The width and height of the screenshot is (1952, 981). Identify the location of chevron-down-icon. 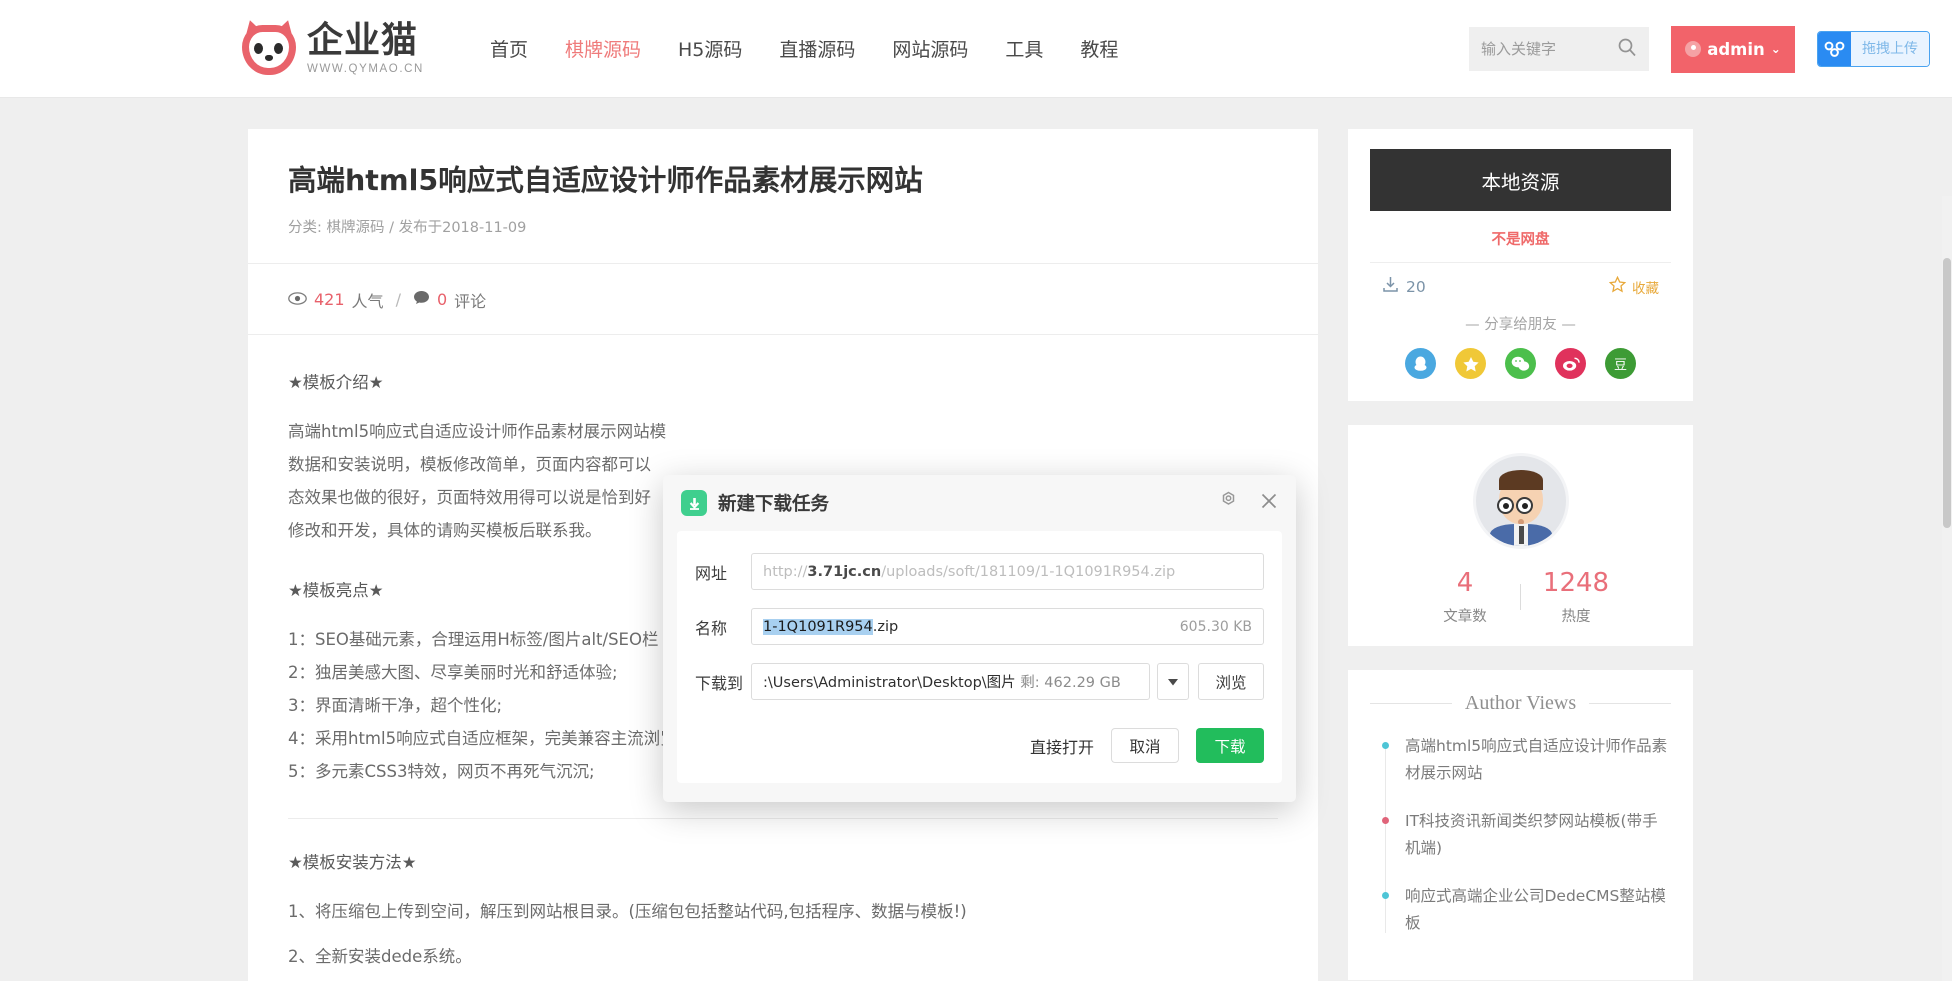
(1173, 682).